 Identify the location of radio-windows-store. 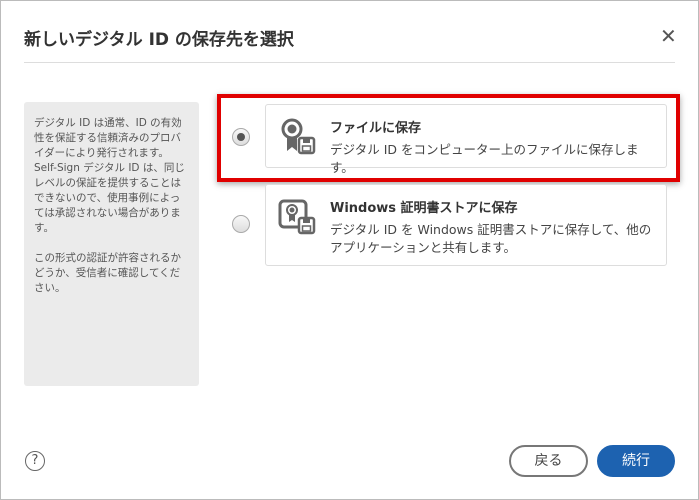
(241, 224).